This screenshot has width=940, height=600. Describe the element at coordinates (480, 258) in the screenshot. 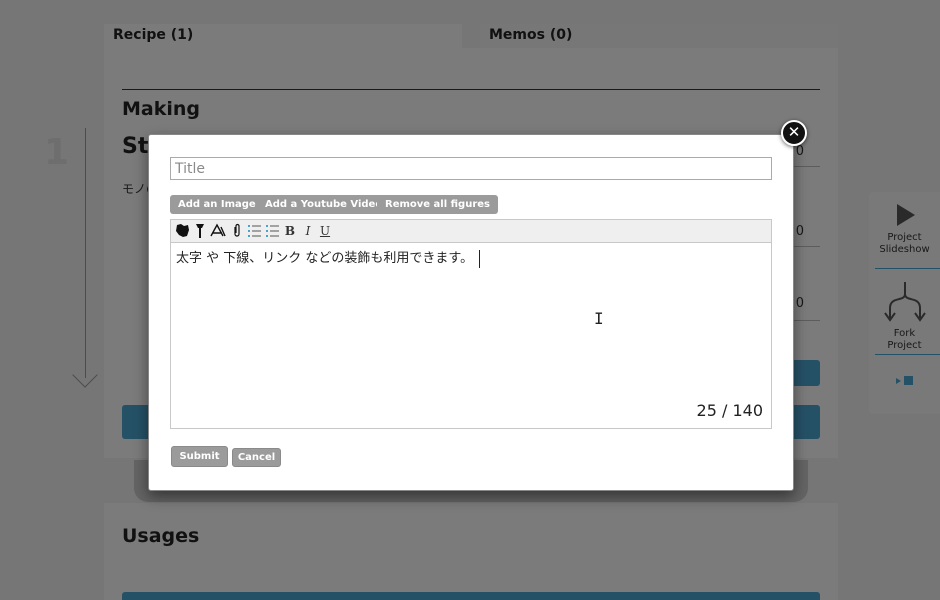

I see `text-caret` at that location.